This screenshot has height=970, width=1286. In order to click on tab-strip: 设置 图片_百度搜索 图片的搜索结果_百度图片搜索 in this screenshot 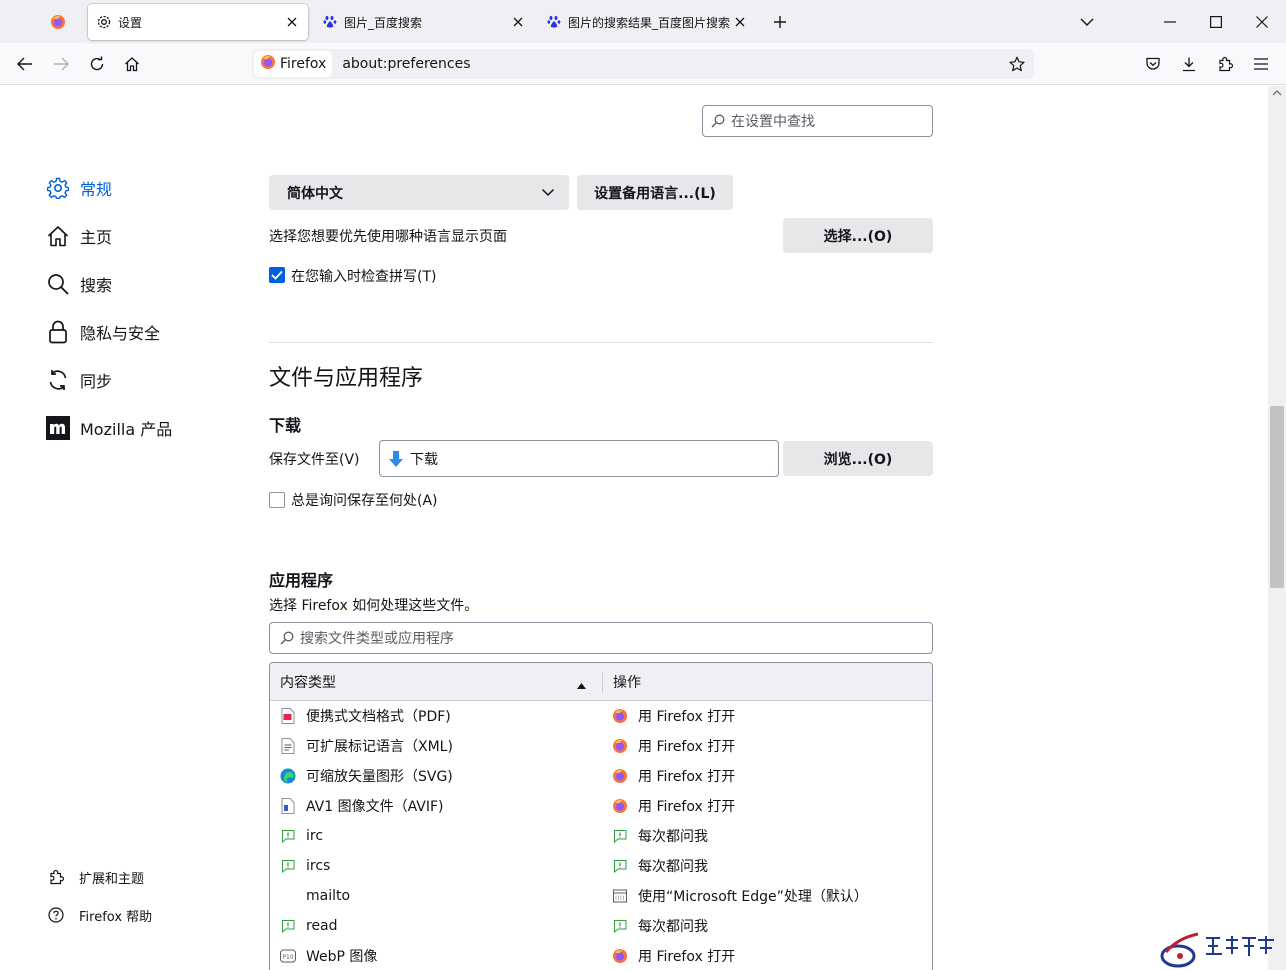, I will do `click(643, 21)`.